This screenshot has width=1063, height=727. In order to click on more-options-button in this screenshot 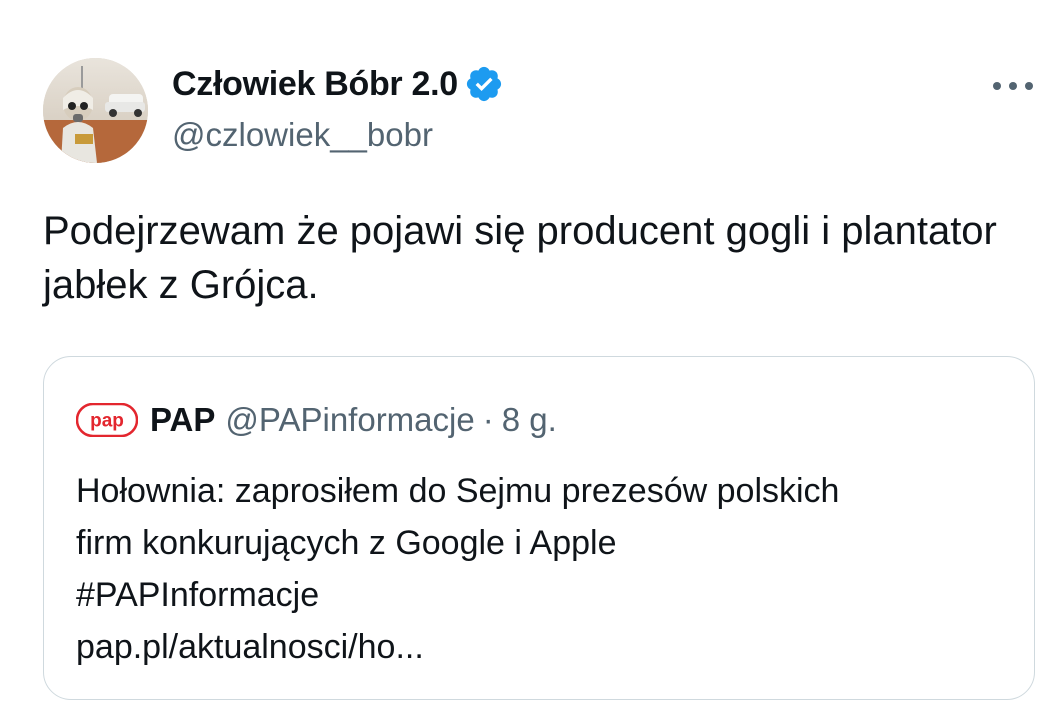, I will do `click(1013, 86)`.